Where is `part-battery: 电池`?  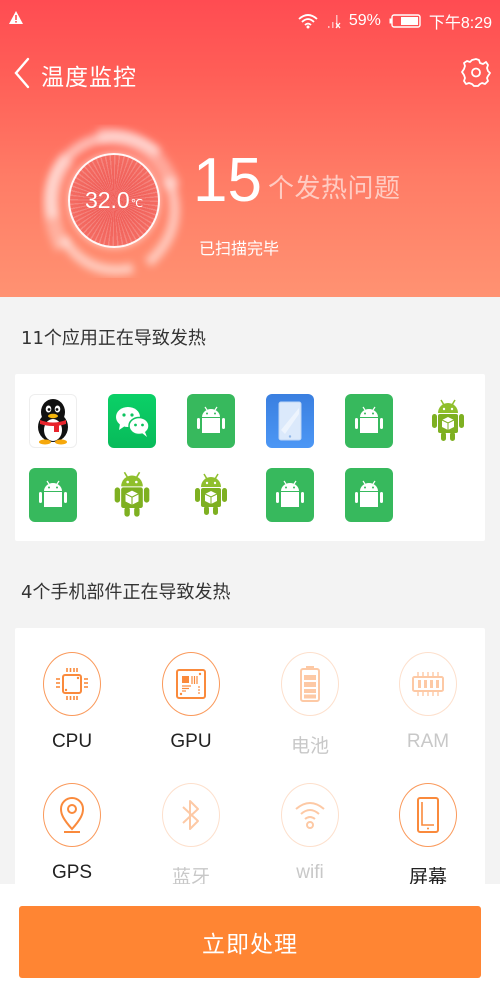
part-battery: 电池 is located at coordinates (310, 712).